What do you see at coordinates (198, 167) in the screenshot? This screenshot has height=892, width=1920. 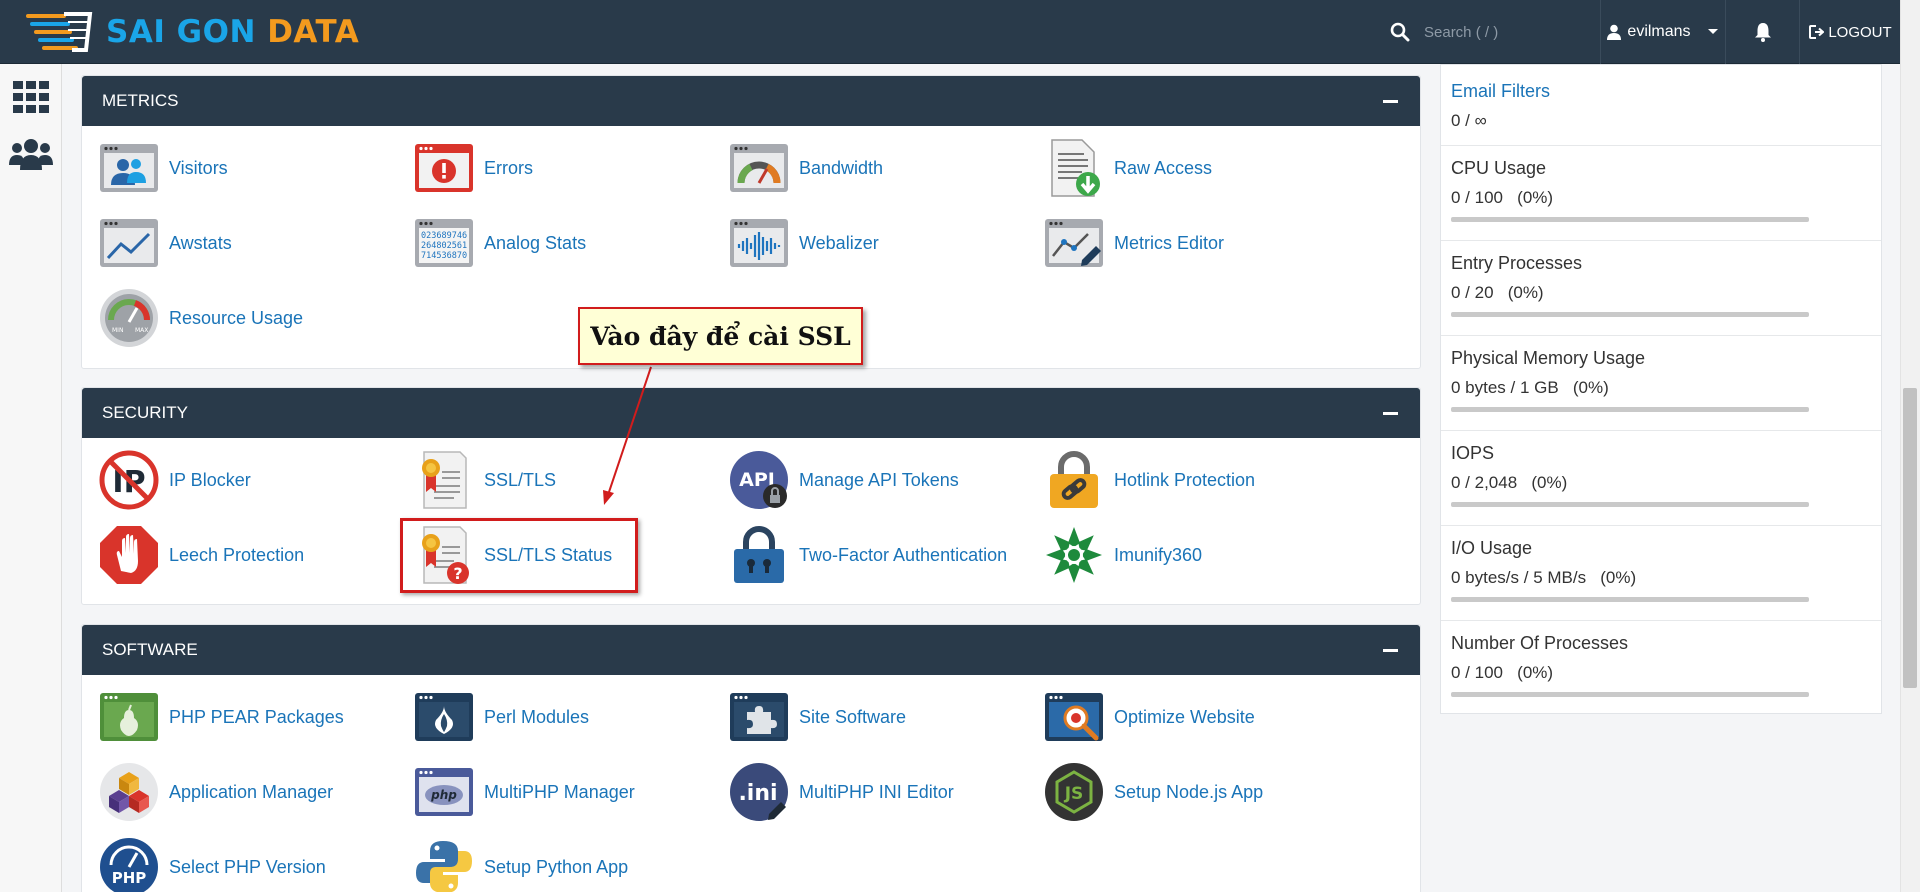 I see `metrics-item-label: Visitors` at bounding box center [198, 167].